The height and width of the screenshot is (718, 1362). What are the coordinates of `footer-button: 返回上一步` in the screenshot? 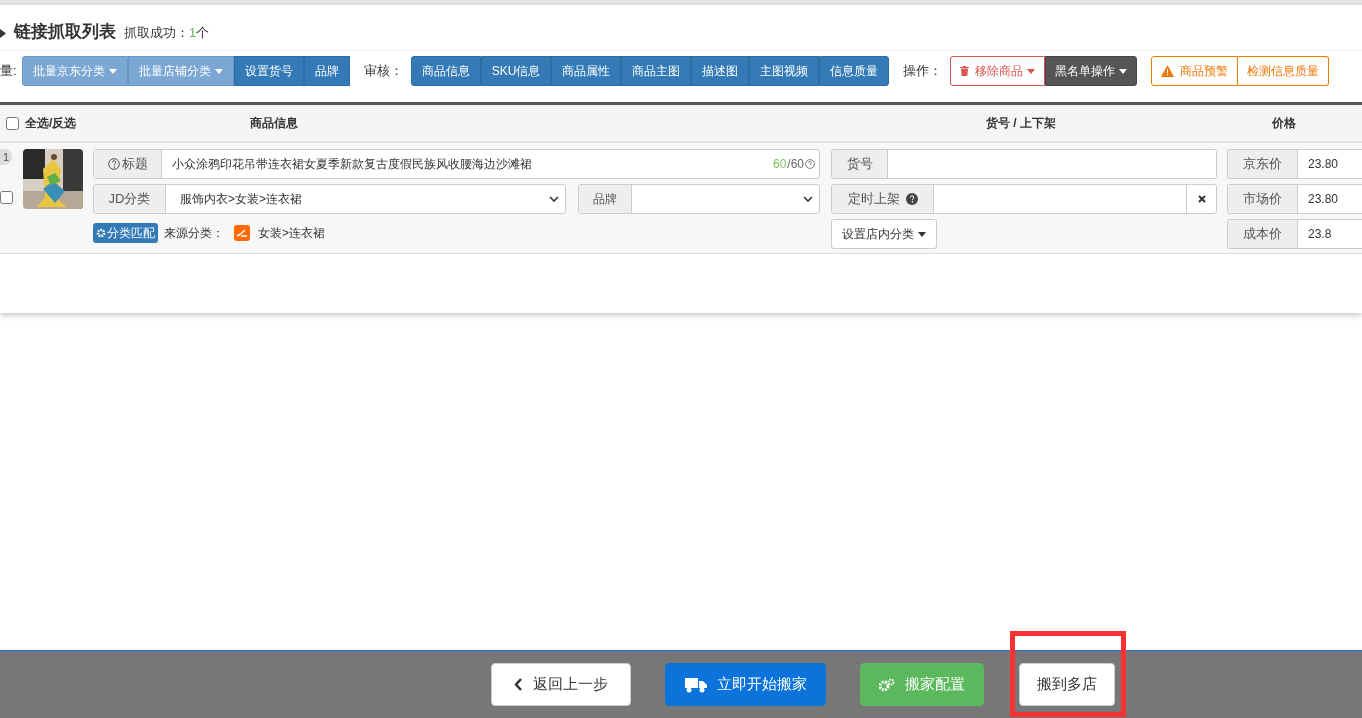 It's located at (561, 684).